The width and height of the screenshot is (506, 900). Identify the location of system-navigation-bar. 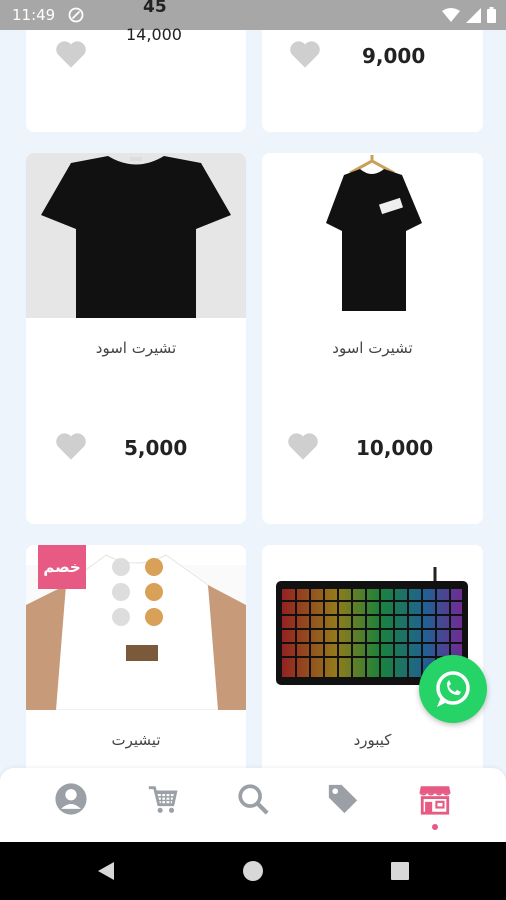
(253, 871).